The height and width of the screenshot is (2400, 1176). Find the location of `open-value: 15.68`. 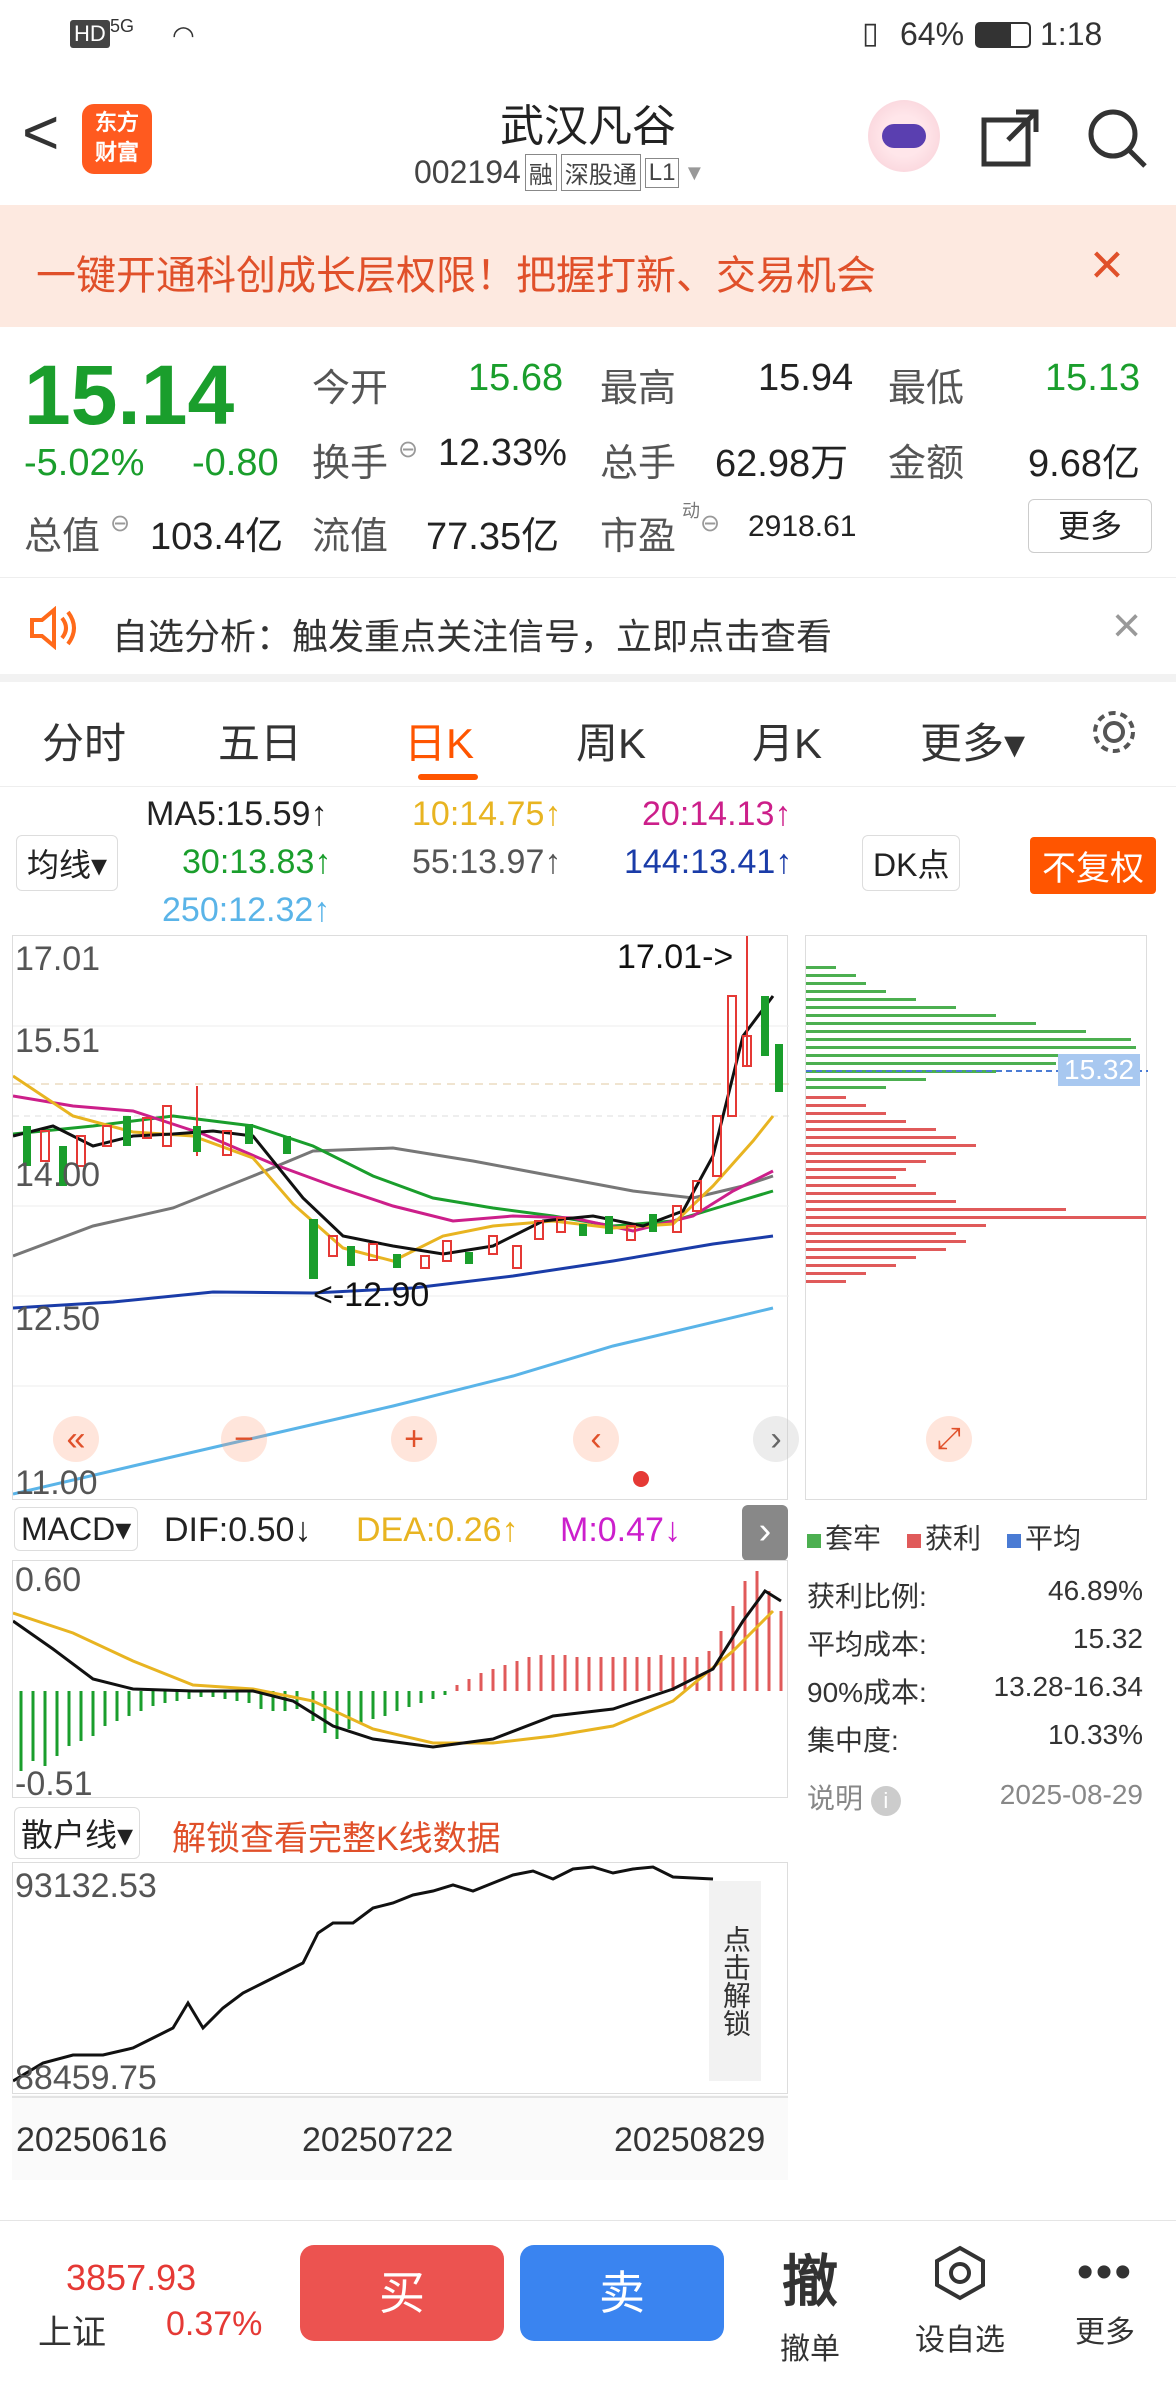

open-value: 15.68 is located at coordinates (516, 378).